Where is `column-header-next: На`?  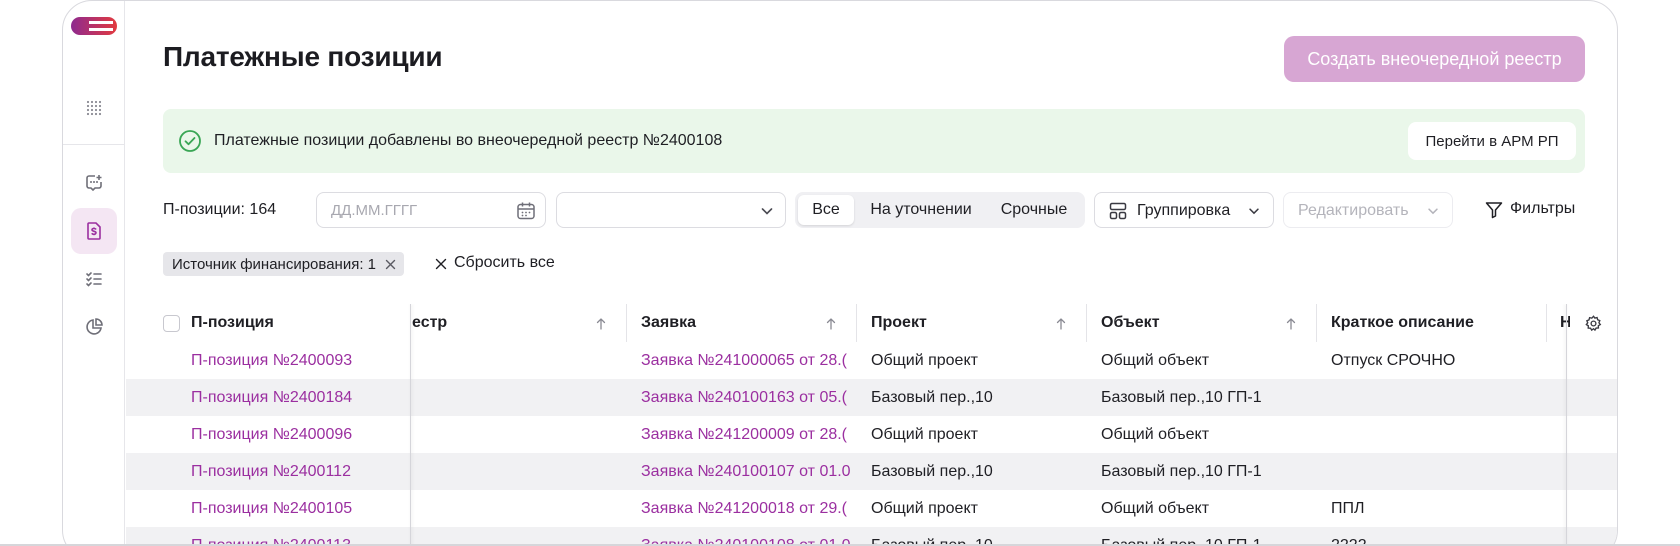
column-header-next: На is located at coordinates (1565, 323).